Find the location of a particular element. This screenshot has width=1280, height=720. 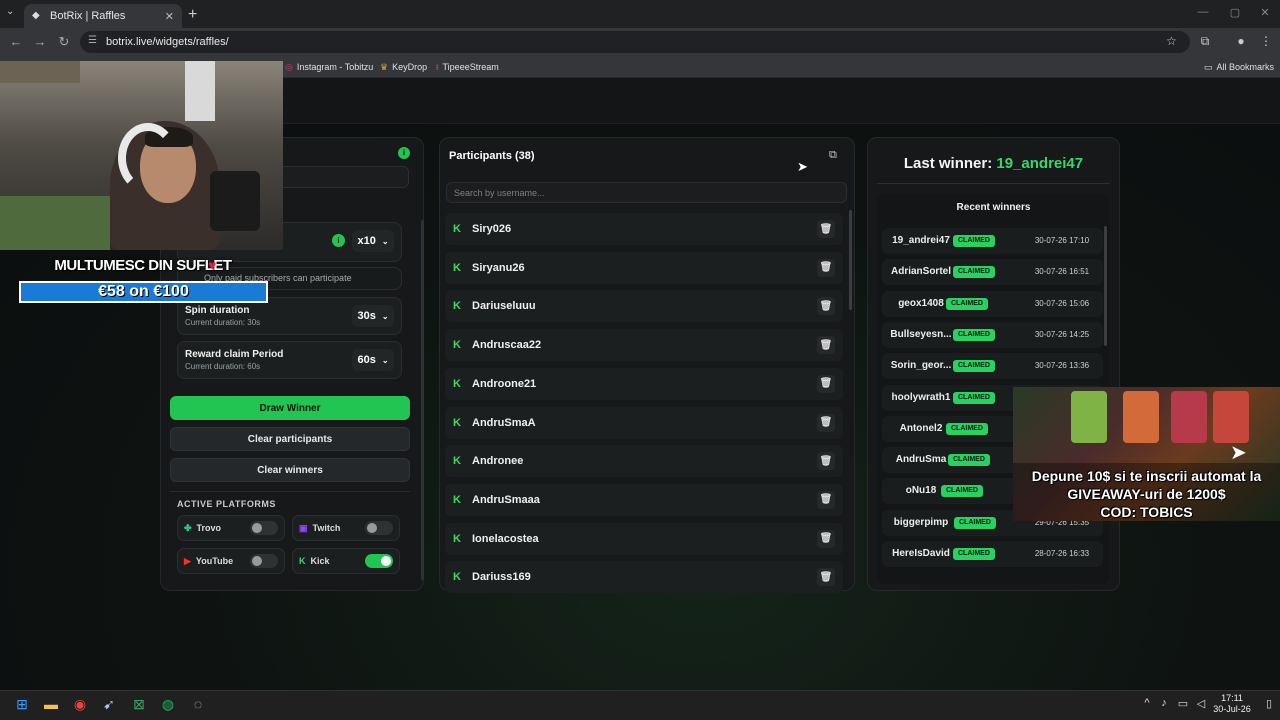

trovo-toggle is located at coordinates (264, 528).